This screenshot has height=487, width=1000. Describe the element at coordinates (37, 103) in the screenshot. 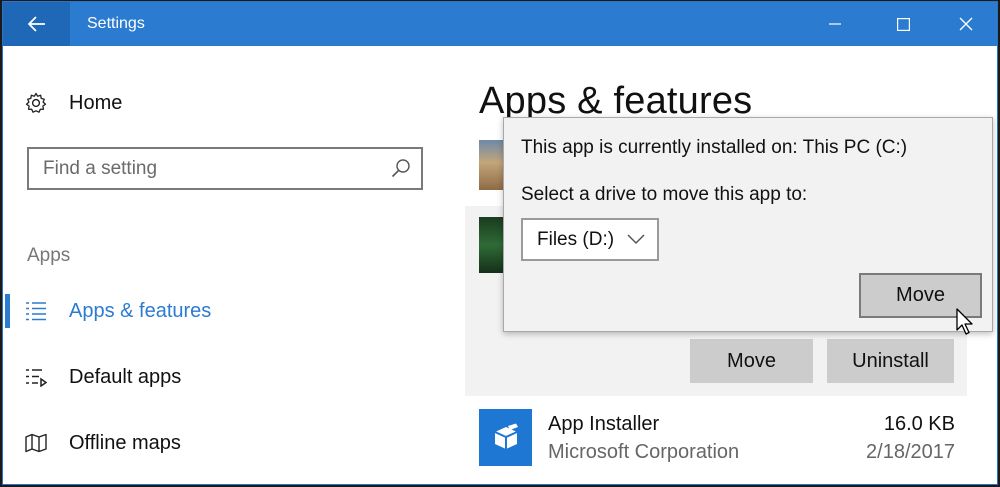

I see `gear-icon` at that location.